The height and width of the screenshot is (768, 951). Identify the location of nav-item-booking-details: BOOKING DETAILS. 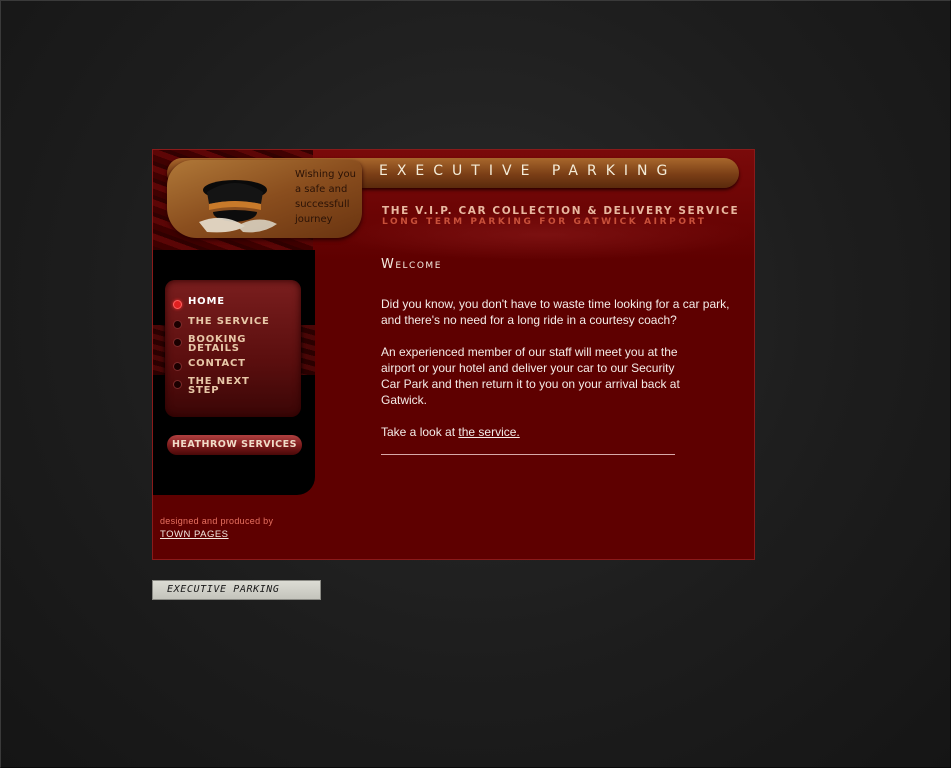
(225, 344).